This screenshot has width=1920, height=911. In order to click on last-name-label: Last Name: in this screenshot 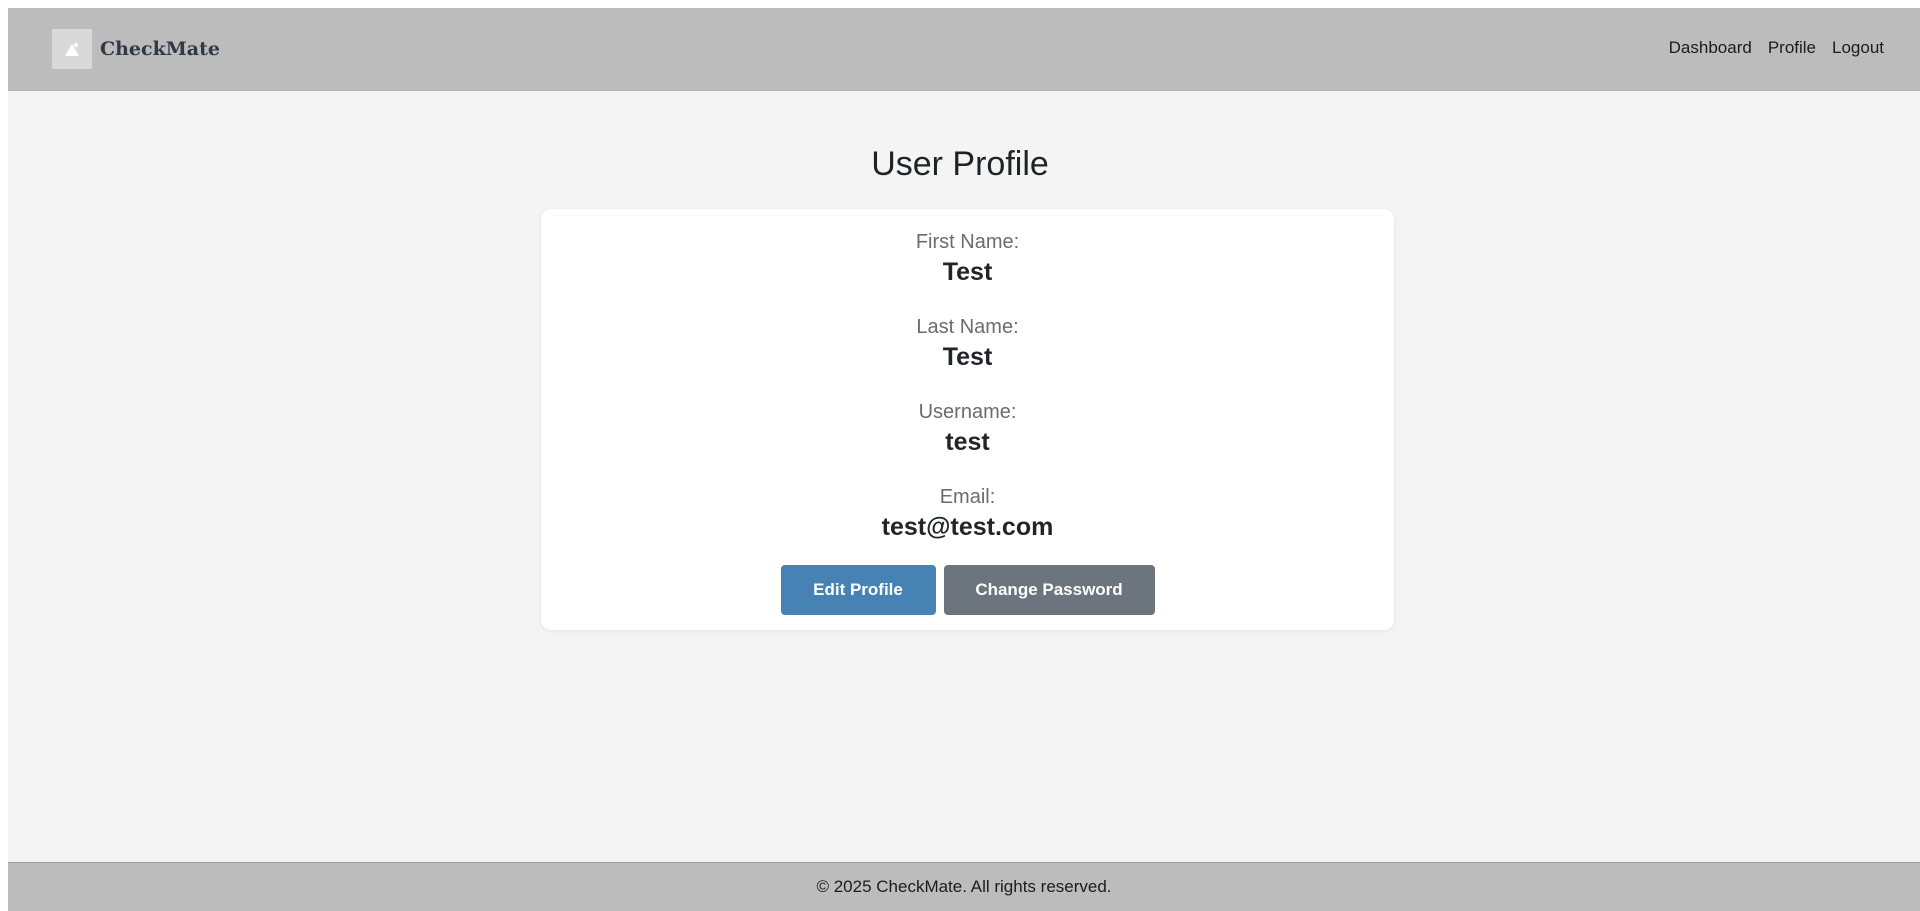, I will do `click(967, 327)`.